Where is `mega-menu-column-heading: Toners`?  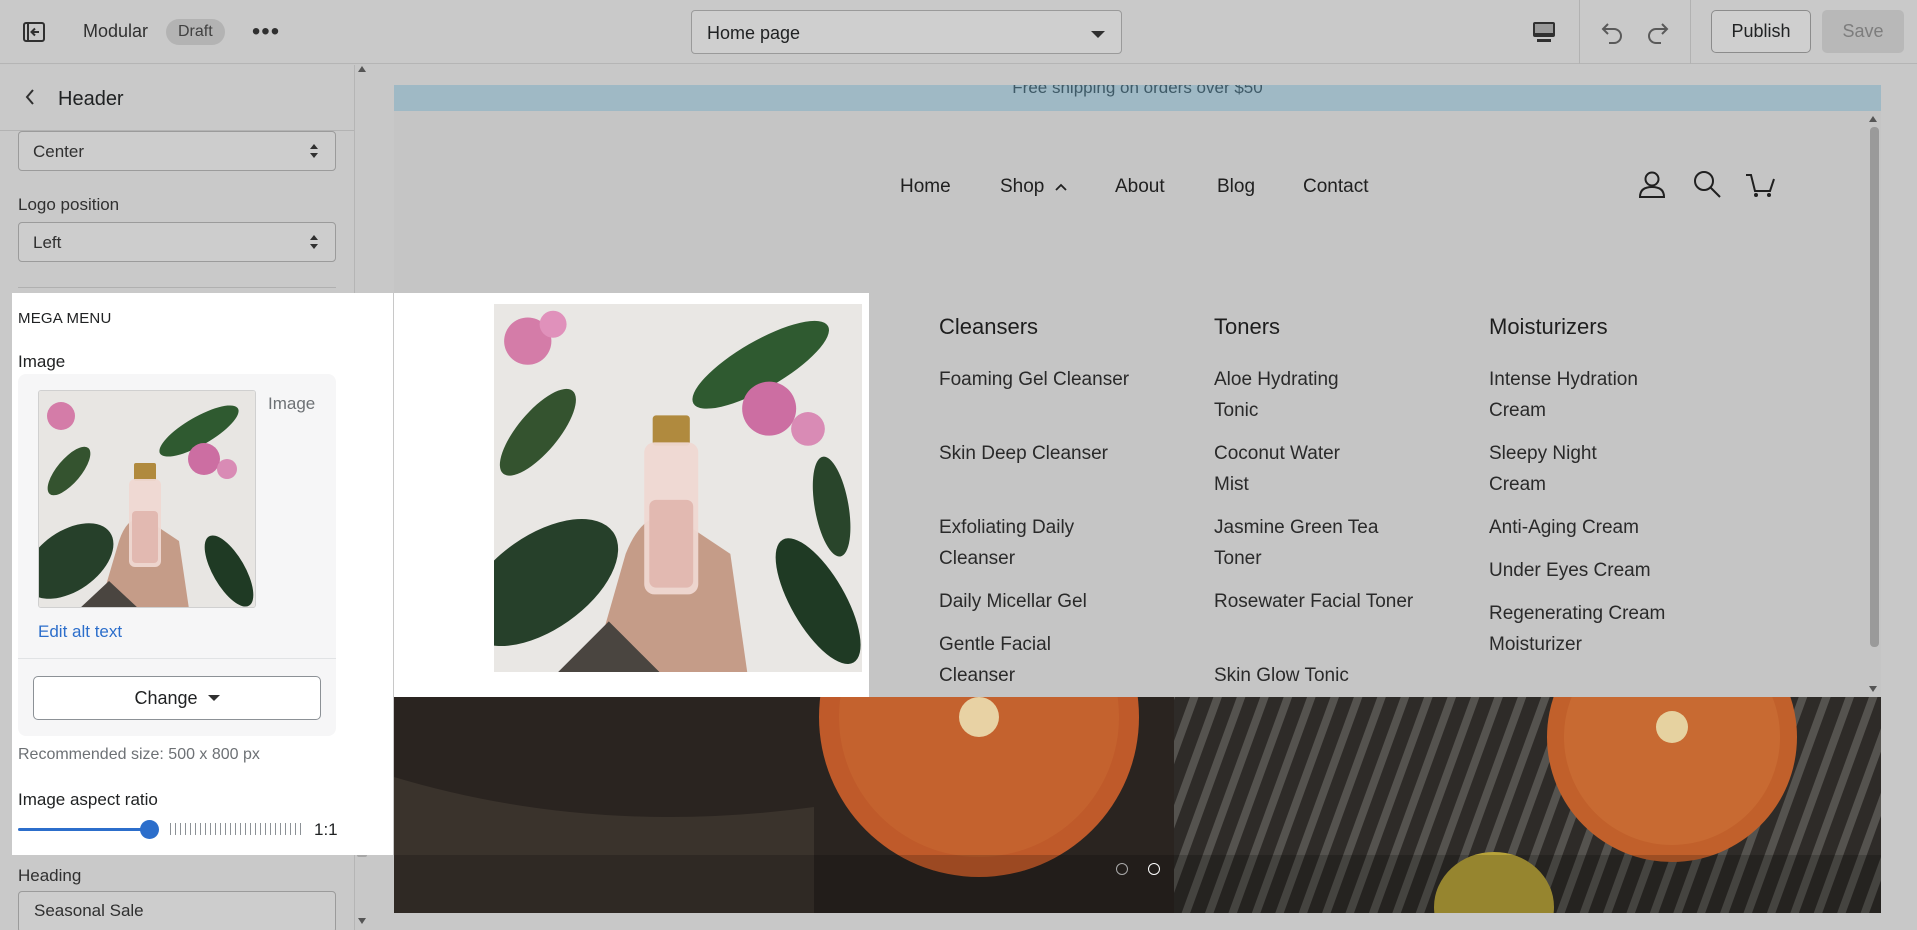 mega-menu-column-heading: Toners is located at coordinates (1247, 327).